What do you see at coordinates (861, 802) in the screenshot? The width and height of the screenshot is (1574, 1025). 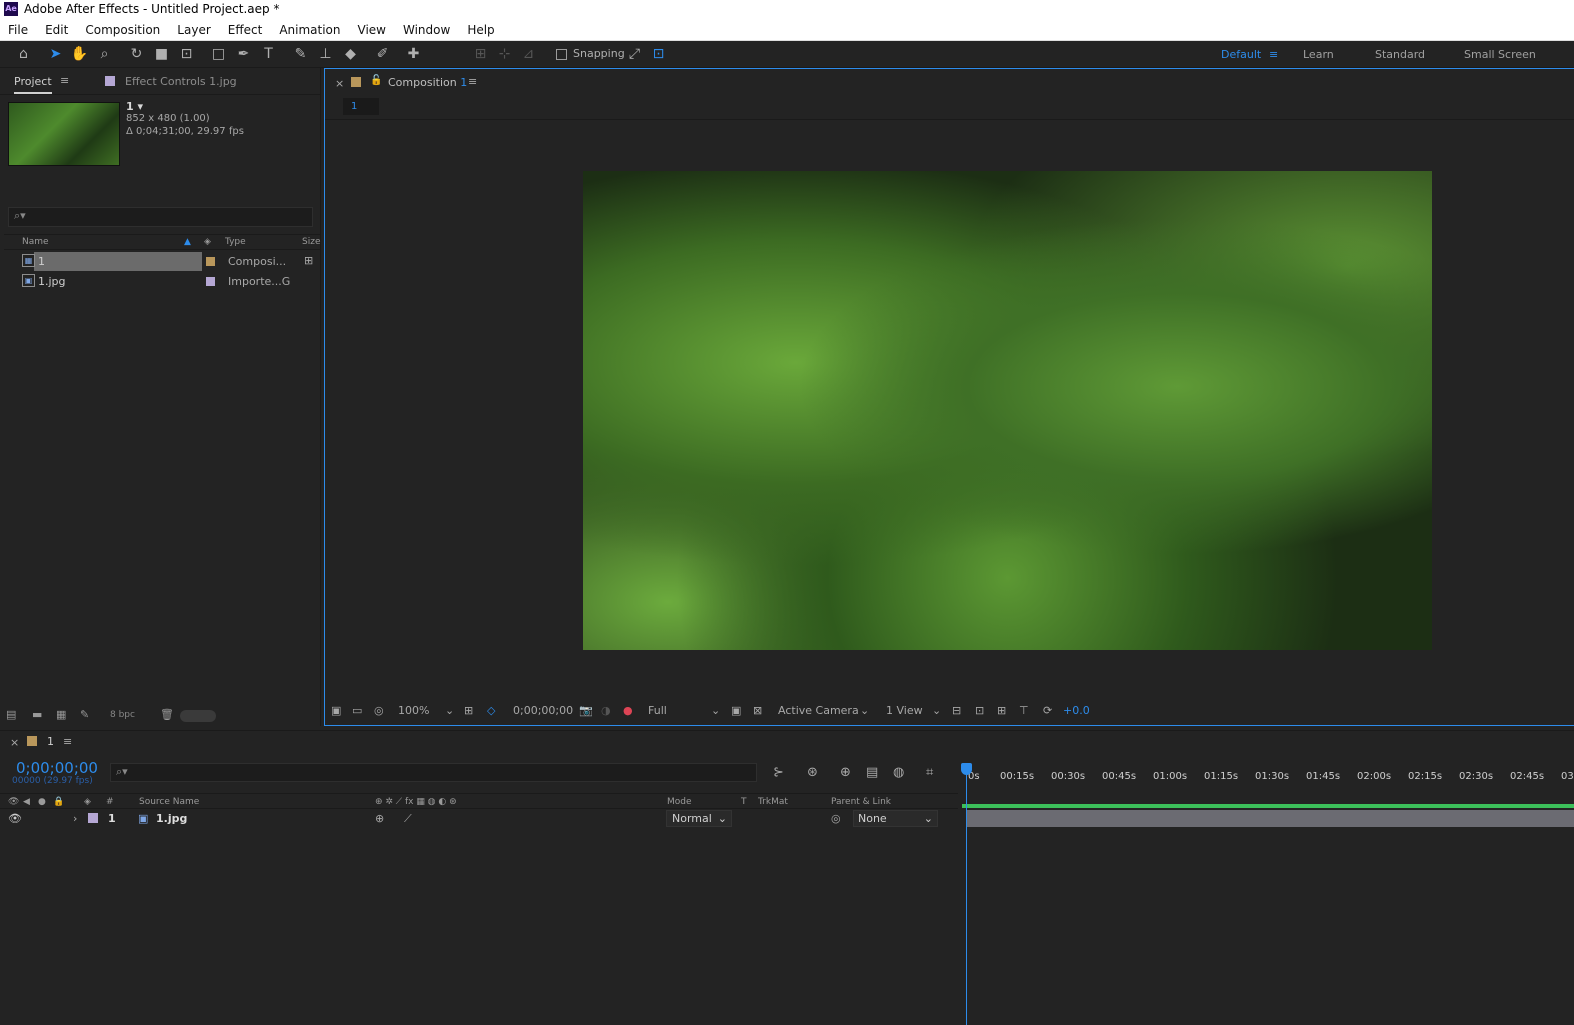 I see `column-parent: Parent & Link` at bounding box center [861, 802].